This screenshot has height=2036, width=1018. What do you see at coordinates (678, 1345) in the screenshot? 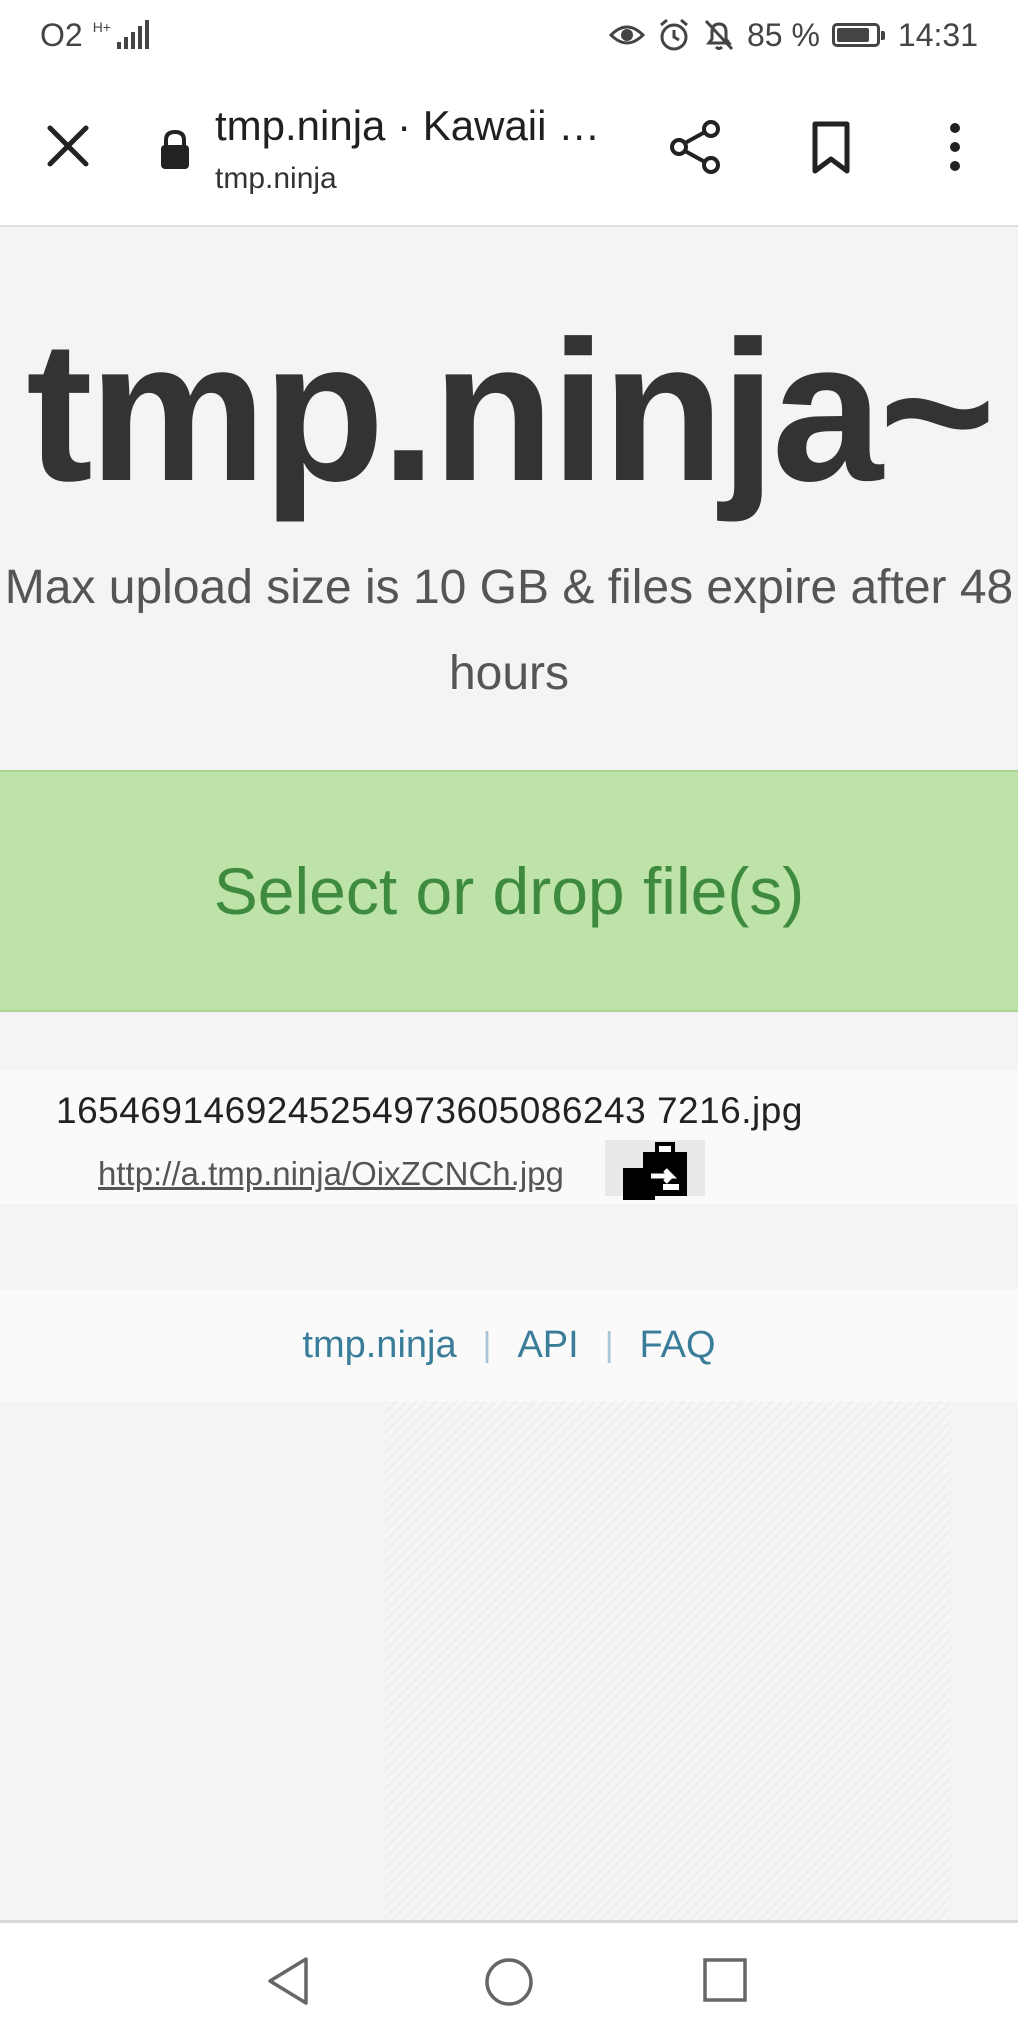
I see `footer-link-faq: FAQ` at bounding box center [678, 1345].